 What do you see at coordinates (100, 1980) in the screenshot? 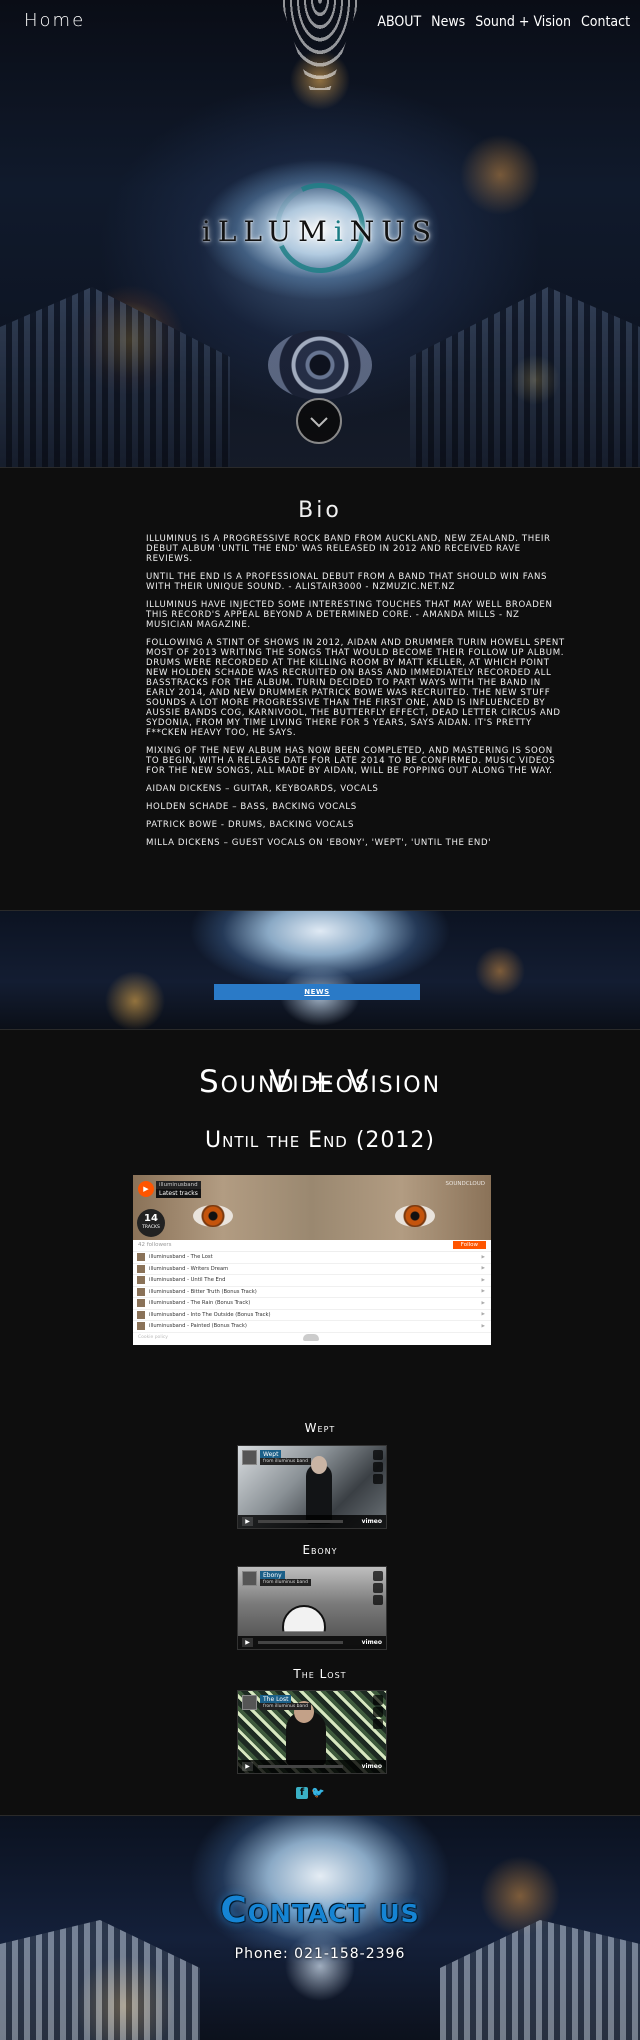
I see `city-left-art` at bounding box center [100, 1980].